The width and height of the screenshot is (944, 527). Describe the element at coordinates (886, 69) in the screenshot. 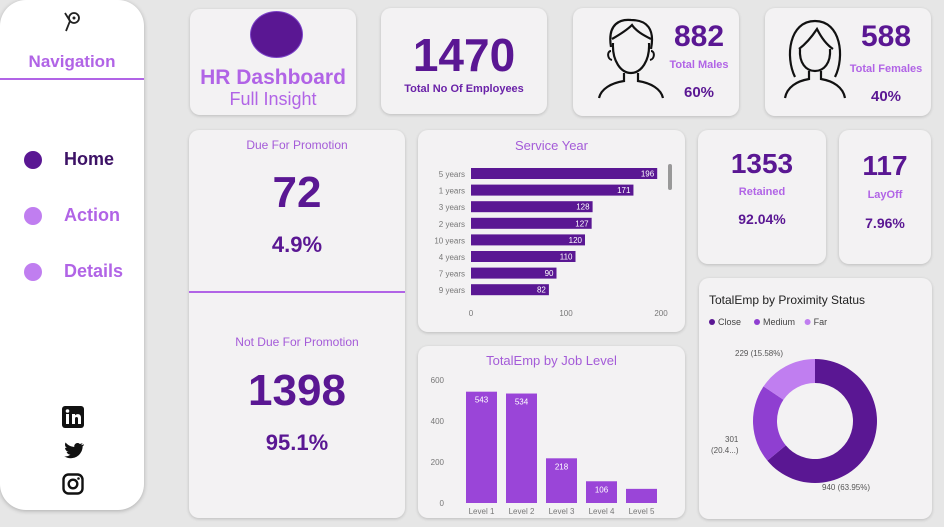

I see `females-label: Total Females` at that location.